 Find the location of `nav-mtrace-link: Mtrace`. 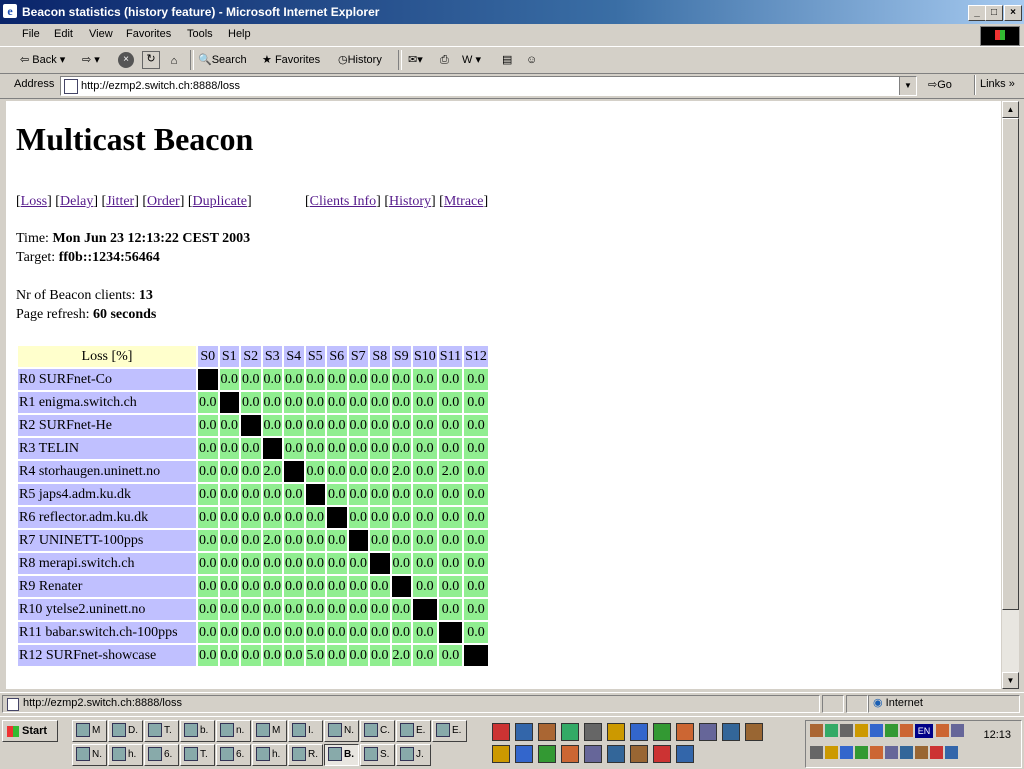

nav-mtrace-link: Mtrace is located at coordinates (464, 201).